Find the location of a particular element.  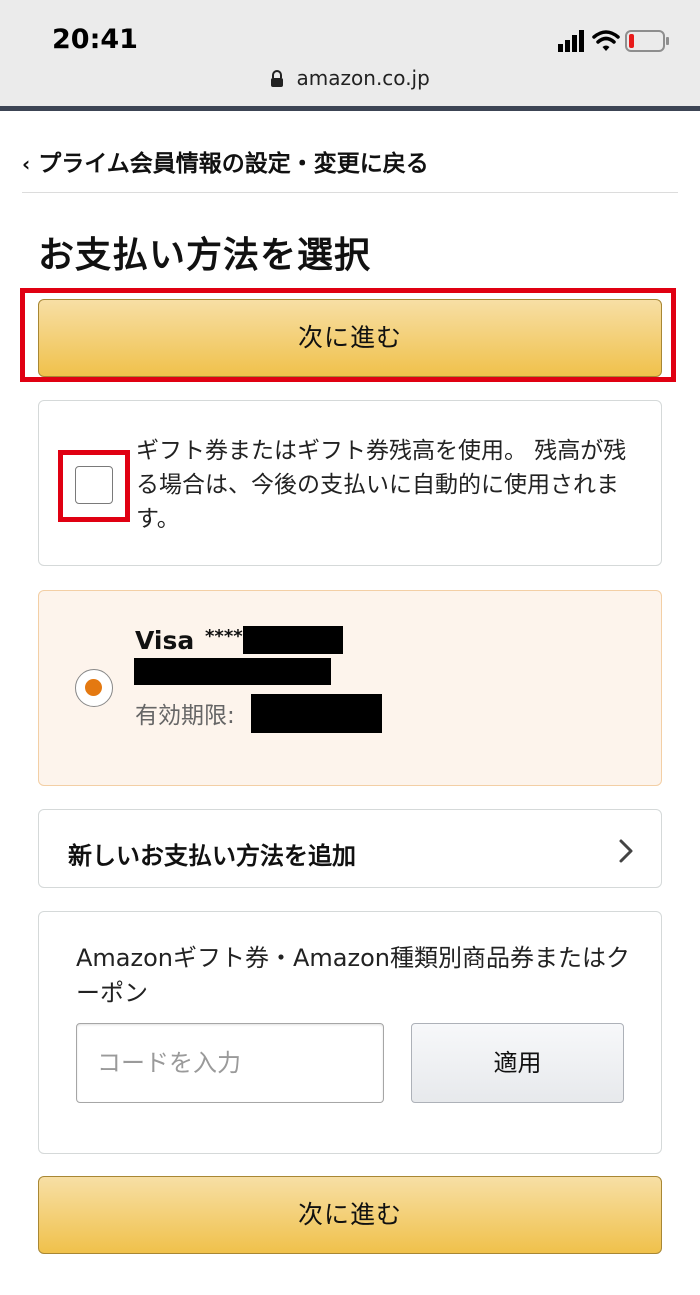

wifi-icon is located at coordinates (606, 40).